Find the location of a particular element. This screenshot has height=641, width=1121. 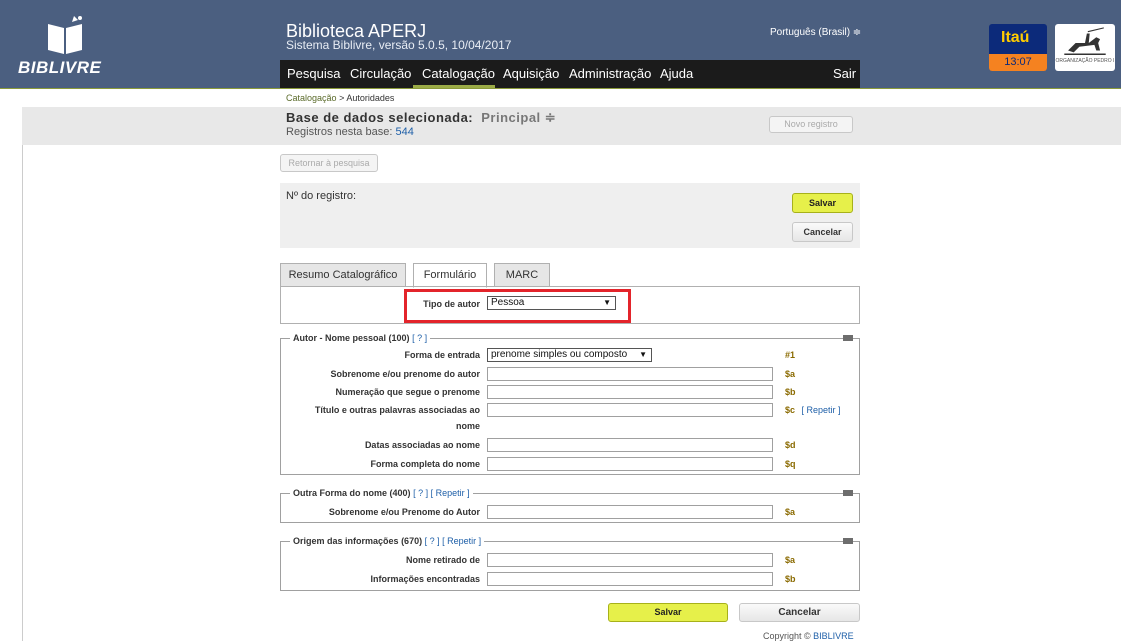

subfield-code: $q is located at coordinates (790, 464).